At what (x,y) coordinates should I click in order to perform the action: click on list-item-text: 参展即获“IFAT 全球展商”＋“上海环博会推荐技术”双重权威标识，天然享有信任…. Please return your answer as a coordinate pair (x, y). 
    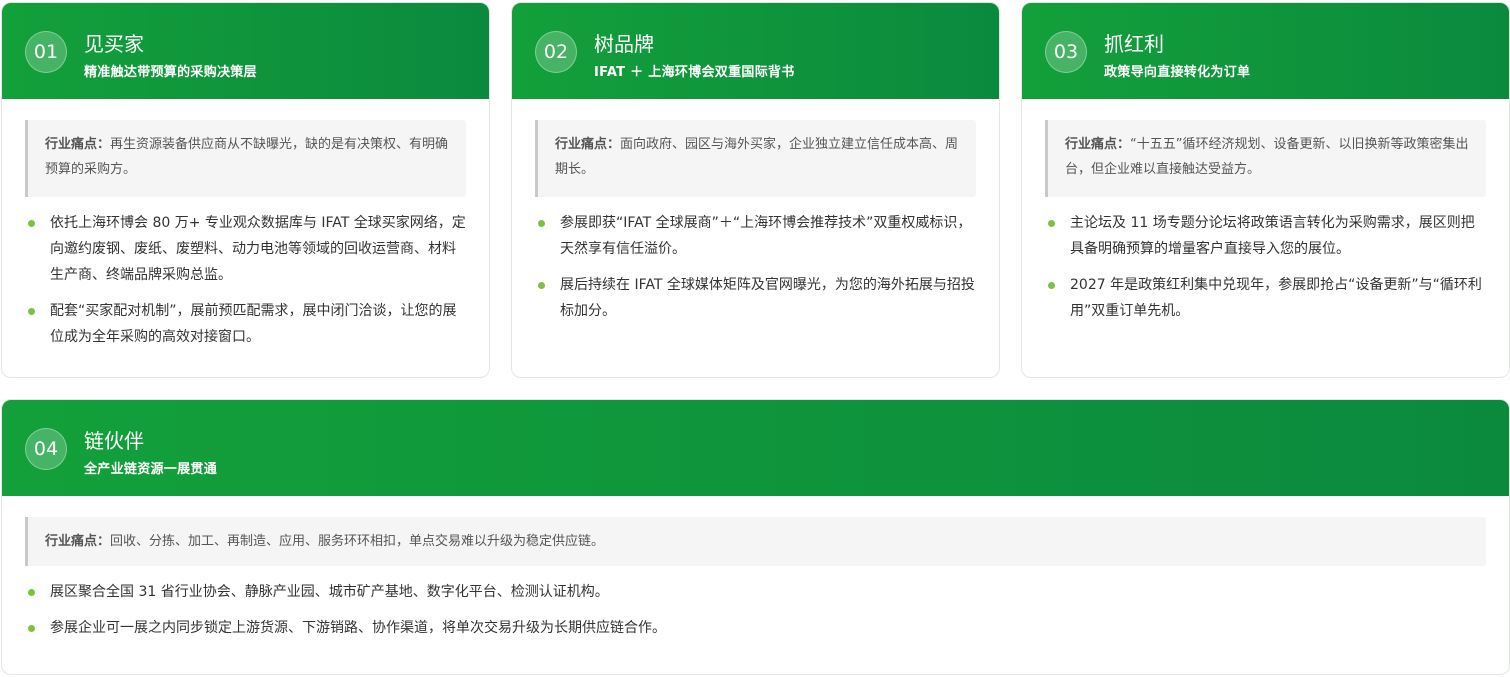
    Looking at the image, I should click on (766, 236).